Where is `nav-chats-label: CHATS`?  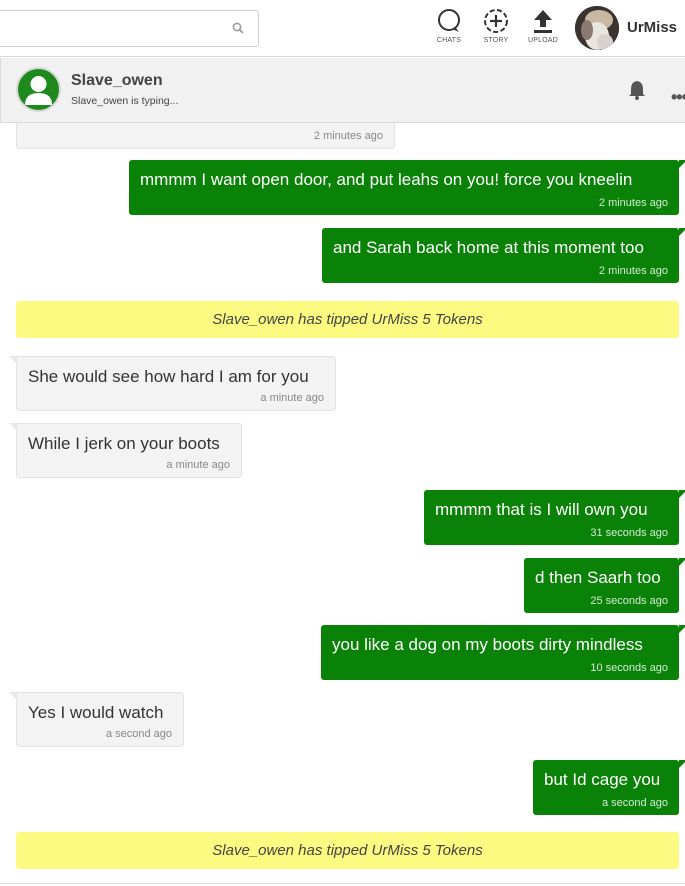
nav-chats-label: CHATS is located at coordinates (449, 40).